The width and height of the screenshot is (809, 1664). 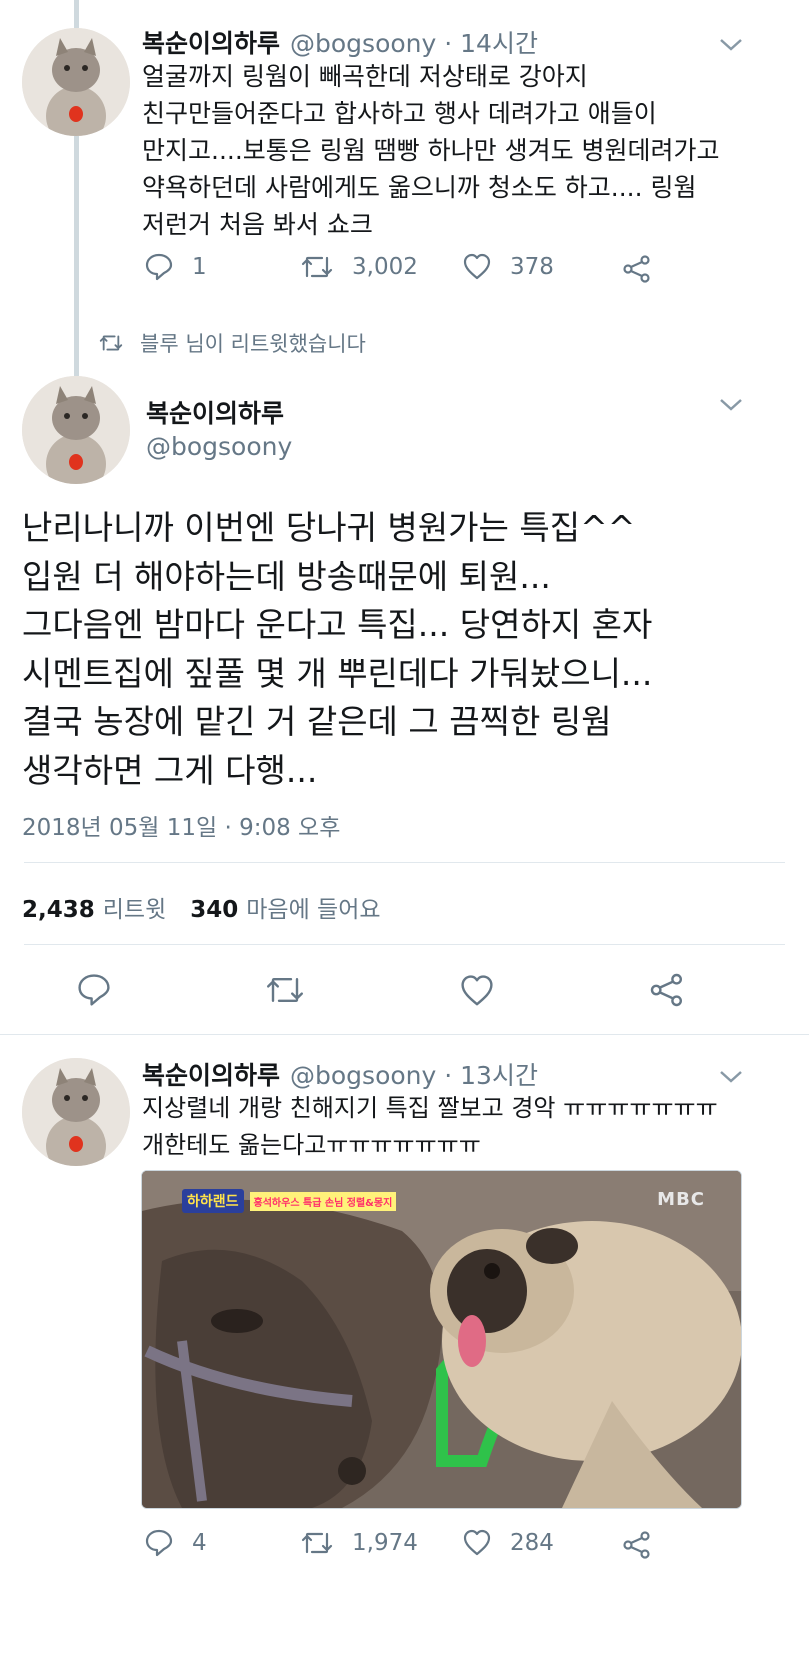 I want to click on like-button: 378, so click(x=508, y=267).